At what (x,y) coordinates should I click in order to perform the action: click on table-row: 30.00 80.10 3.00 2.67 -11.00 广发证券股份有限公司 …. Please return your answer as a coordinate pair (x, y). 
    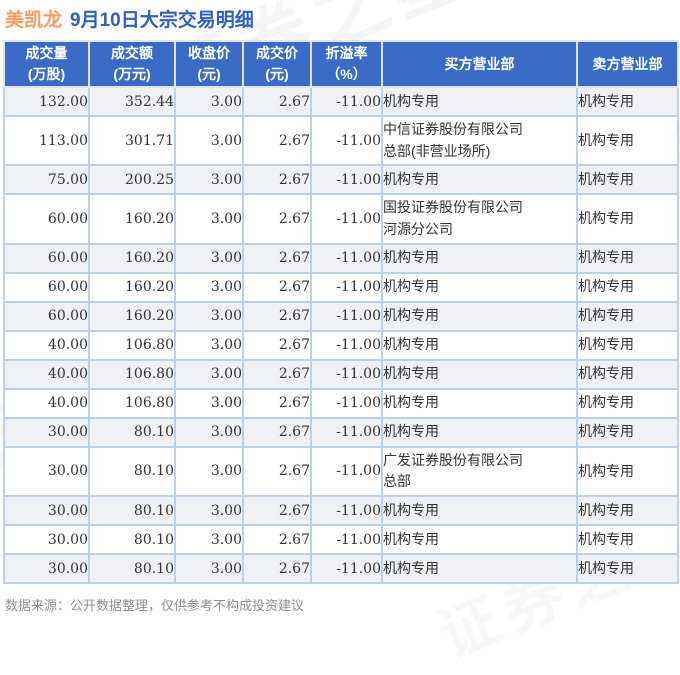
    Looking at the image, I should click on (341, 471).